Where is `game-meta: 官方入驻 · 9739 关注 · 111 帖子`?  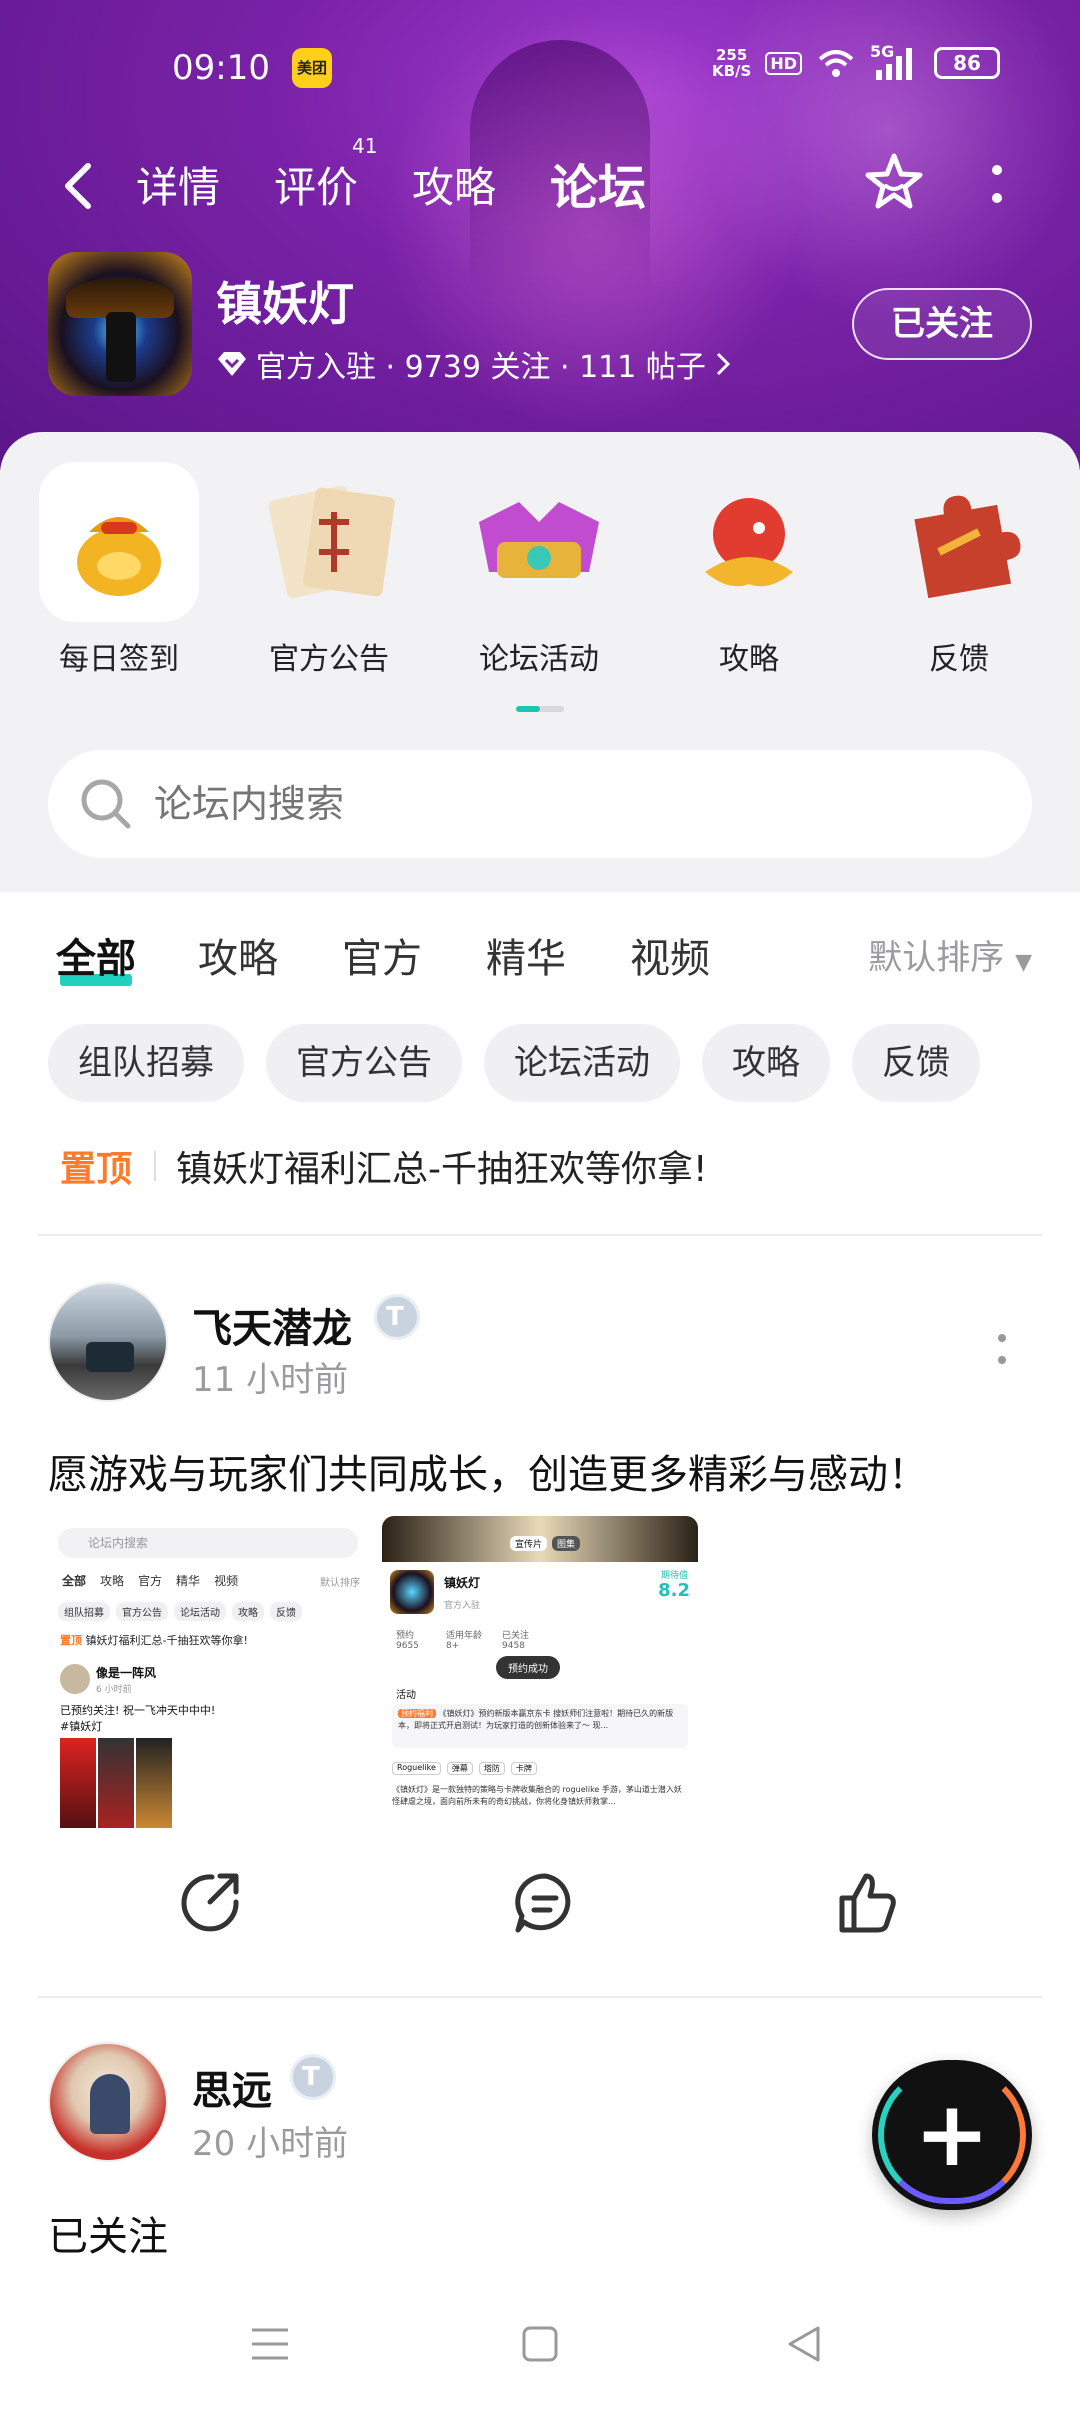
game-meta: 官方入驻 · 9739 关注 · 111 帖子 is located at coordinates (474, 364).